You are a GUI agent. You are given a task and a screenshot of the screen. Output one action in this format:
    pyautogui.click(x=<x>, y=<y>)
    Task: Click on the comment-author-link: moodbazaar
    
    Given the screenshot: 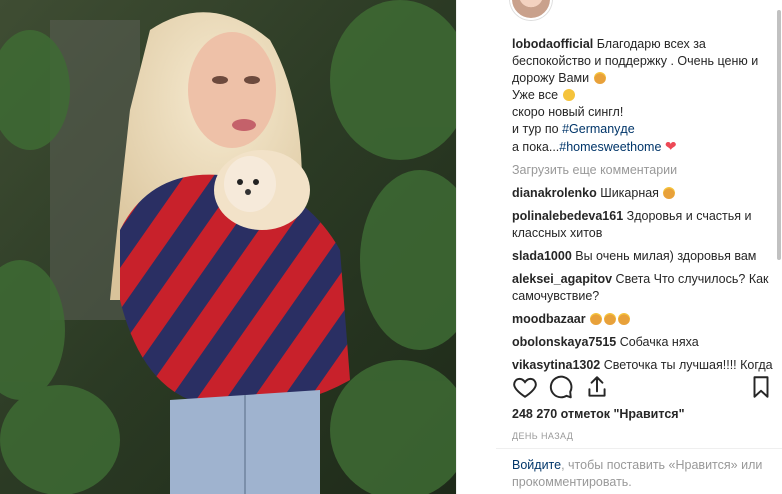 What is the action you would take?
    pyautogui.click(x=549, y=319)
    